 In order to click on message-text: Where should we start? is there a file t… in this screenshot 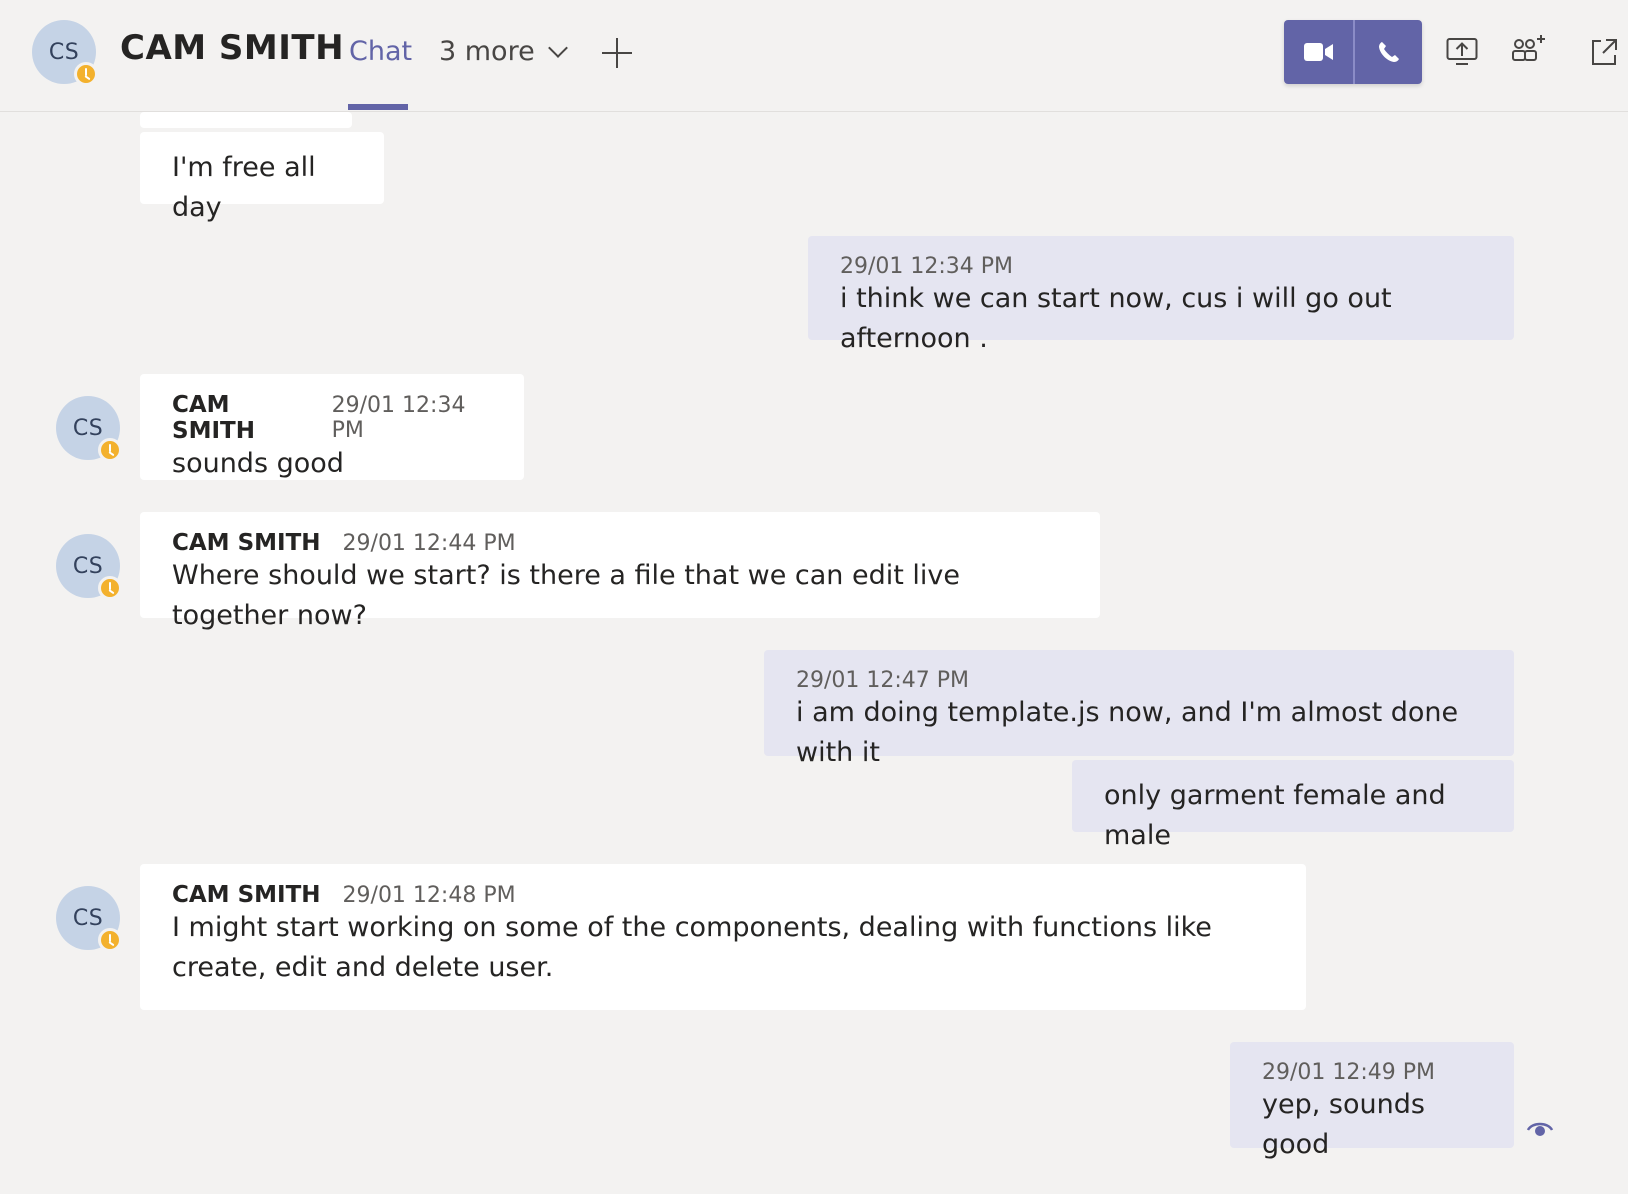, I will do `click(566, 595)`.